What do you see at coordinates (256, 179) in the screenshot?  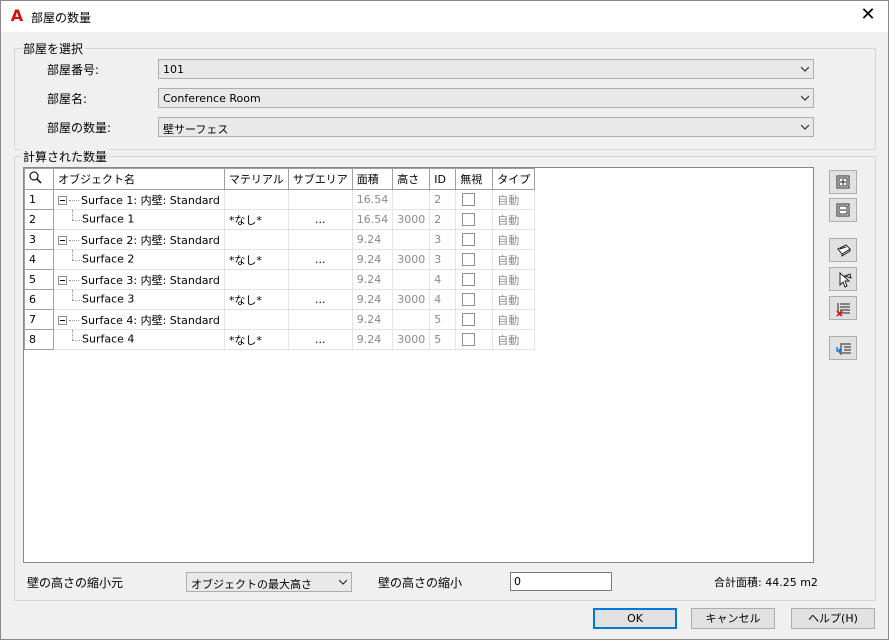 I see `column-header-material: マテリアル` at bounding box center [256, 179].